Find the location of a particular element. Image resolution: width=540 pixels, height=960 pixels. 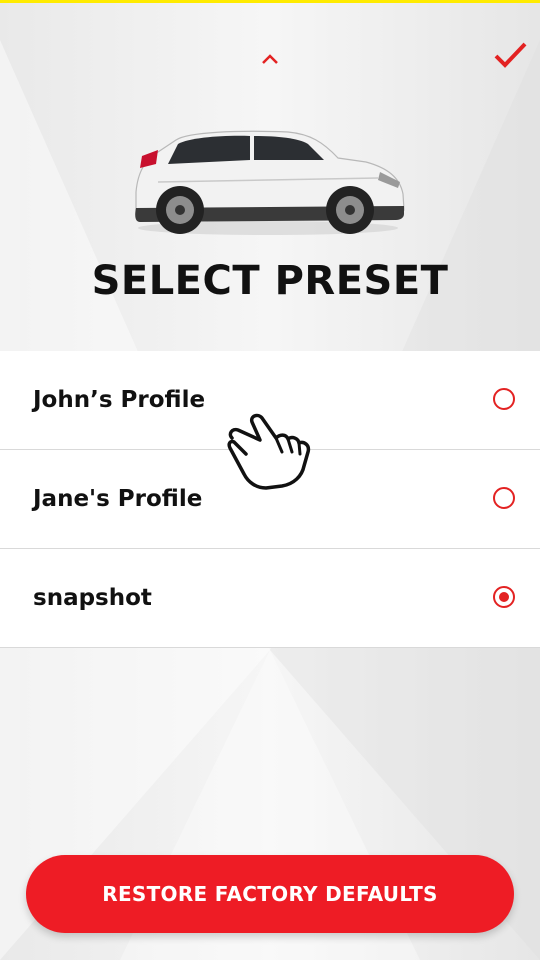

car-image is located at coordinates (270, 182).